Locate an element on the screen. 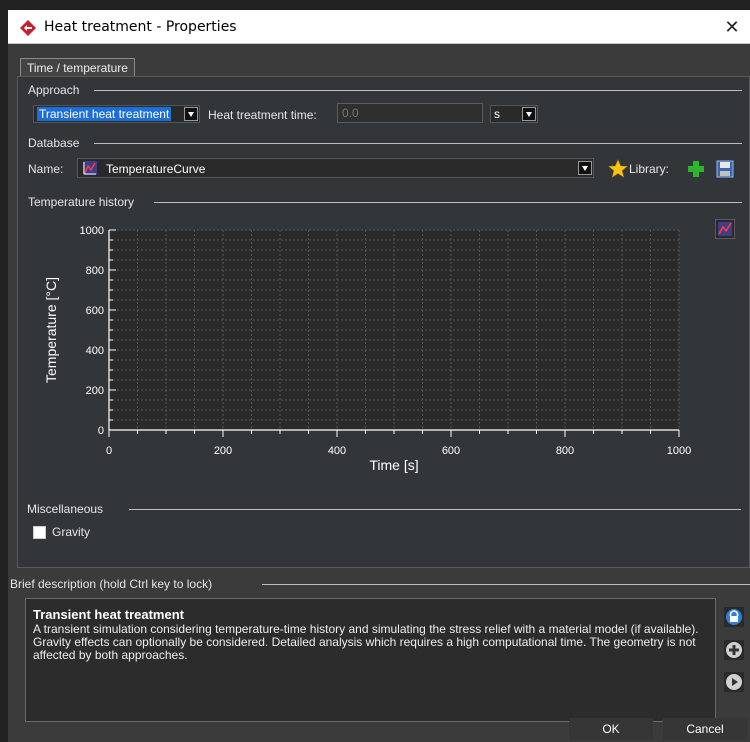  approach-type-select: Transient heat treatment is located at coordinates (116, 114).